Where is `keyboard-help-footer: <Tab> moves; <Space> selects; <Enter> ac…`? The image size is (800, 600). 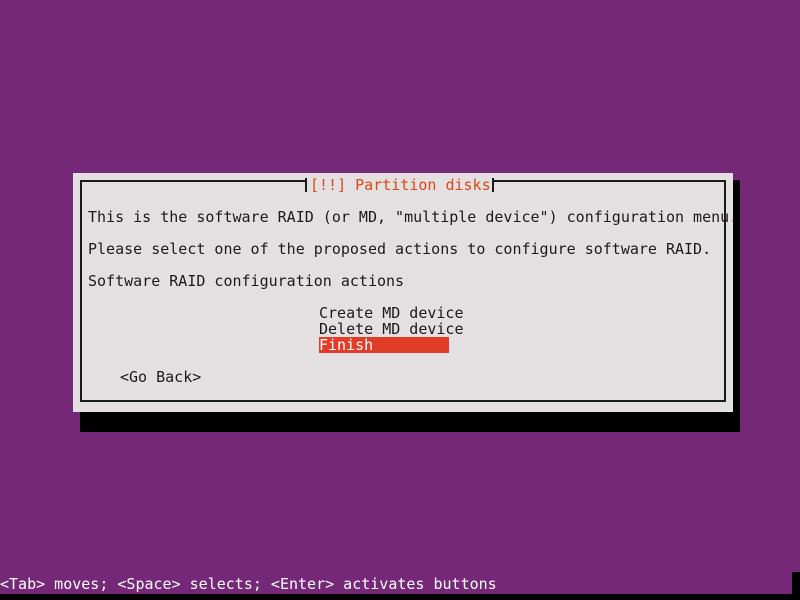 keyboard-help-footer: <Tab> moves; <Space> selects; <Enter> ac… is located at coordinates (248, 584).